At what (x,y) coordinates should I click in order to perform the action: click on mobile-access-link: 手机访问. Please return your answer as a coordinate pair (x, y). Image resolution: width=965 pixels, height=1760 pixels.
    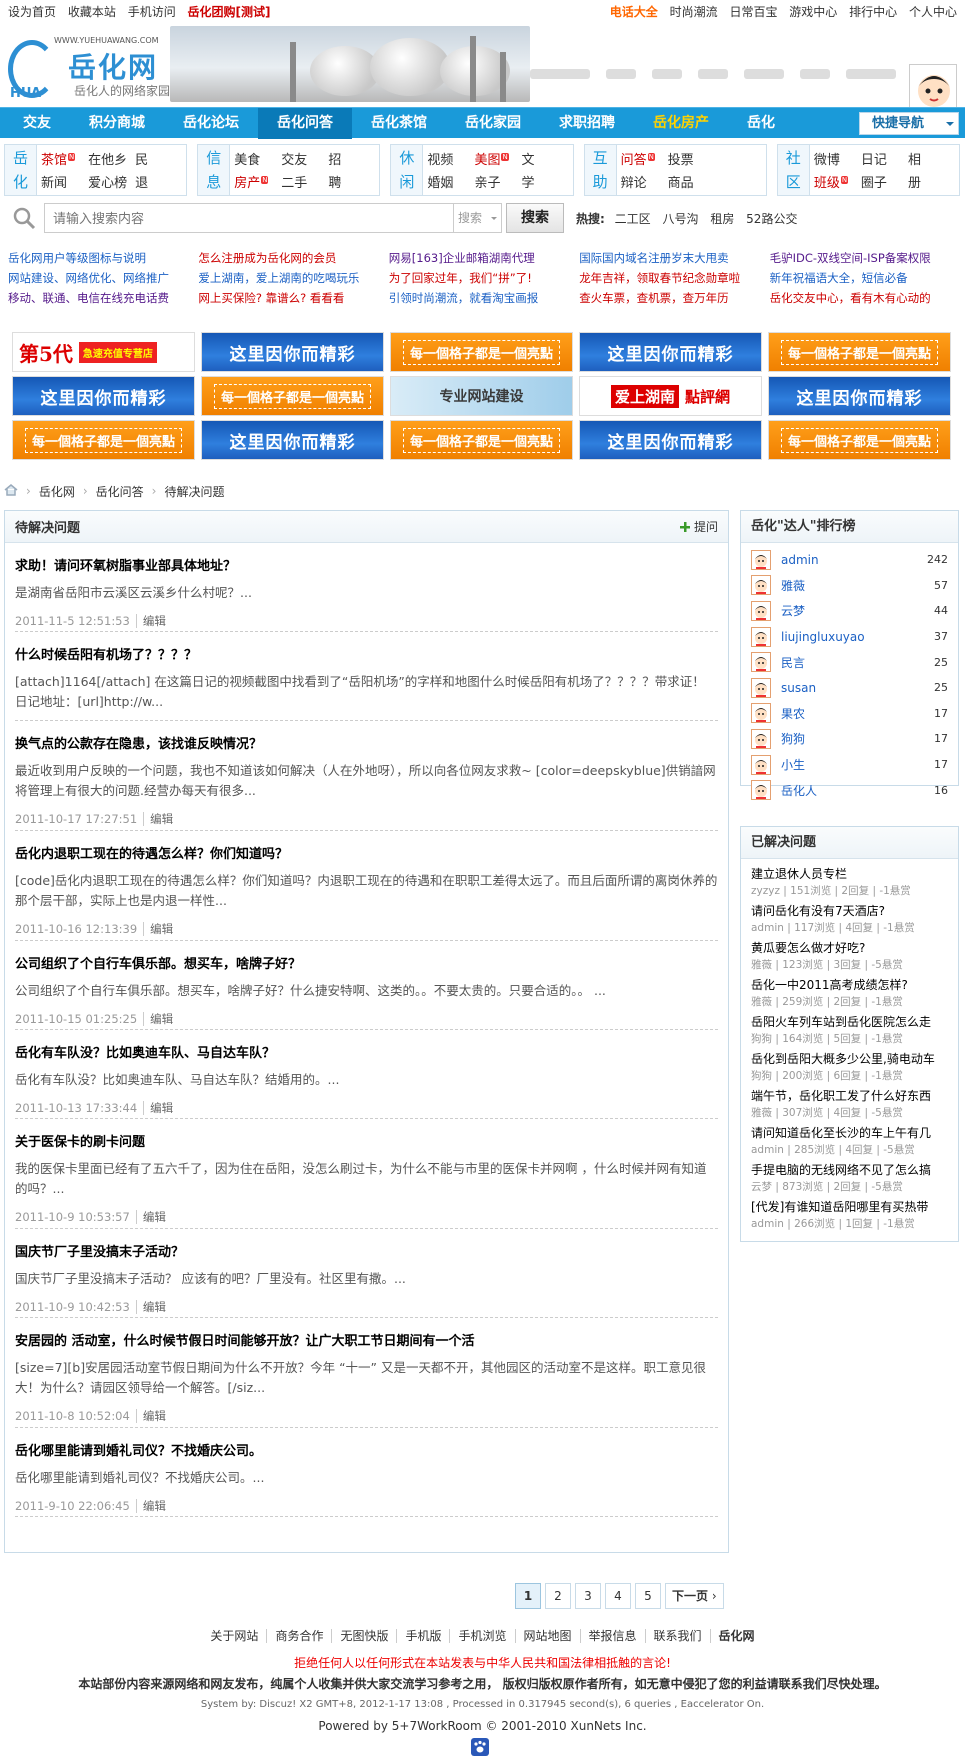
    Looking at the image, I should click on (152, 12).